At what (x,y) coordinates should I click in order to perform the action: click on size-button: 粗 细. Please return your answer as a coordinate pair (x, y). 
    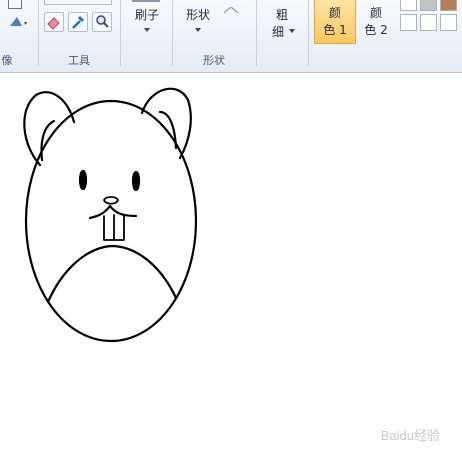
    Looking at the image, I should click on (282, 22).